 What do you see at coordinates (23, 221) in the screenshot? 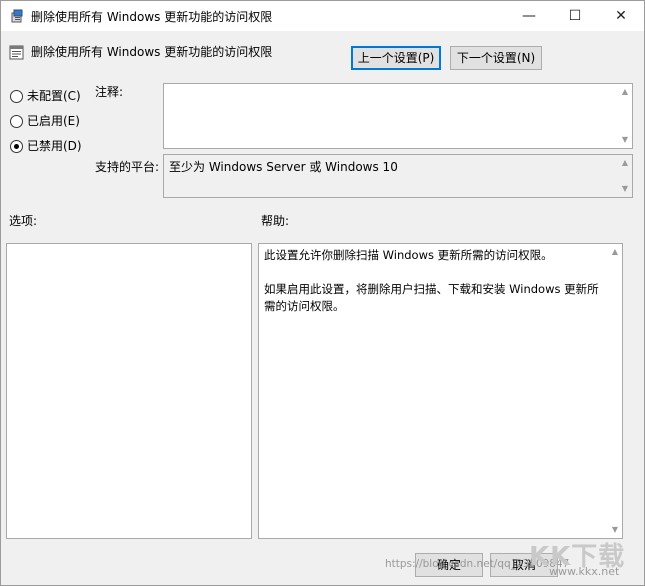
I see `options-label: 选项:` at bounding box center [23, 221].